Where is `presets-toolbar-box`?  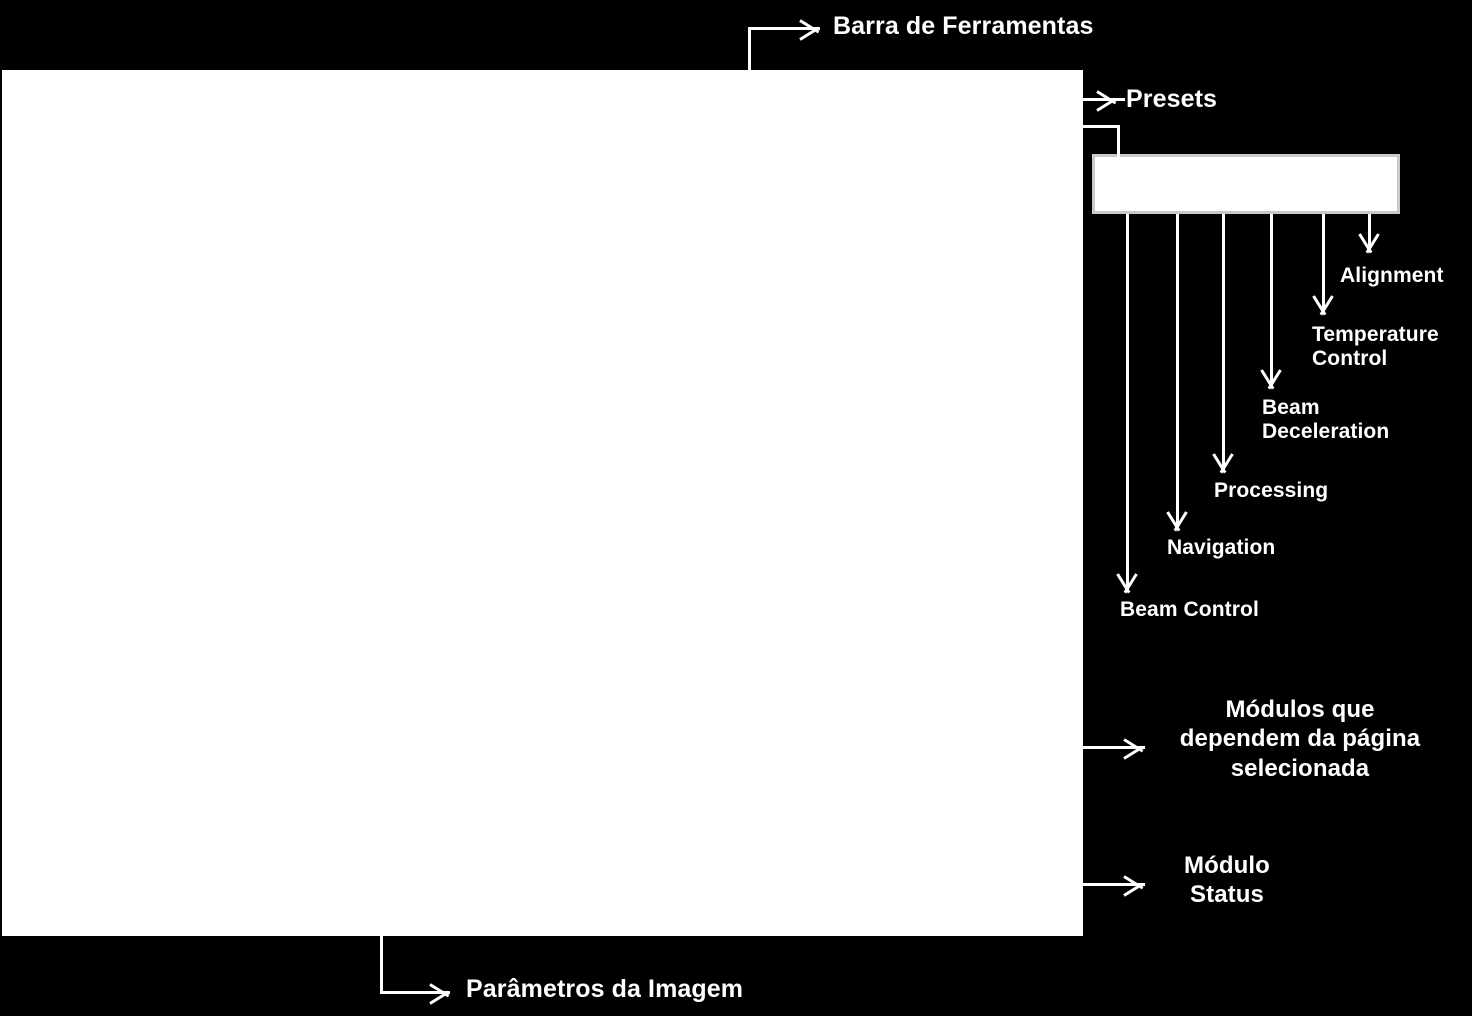 presets-toolbar-box is located at coordinates (1246, 184).